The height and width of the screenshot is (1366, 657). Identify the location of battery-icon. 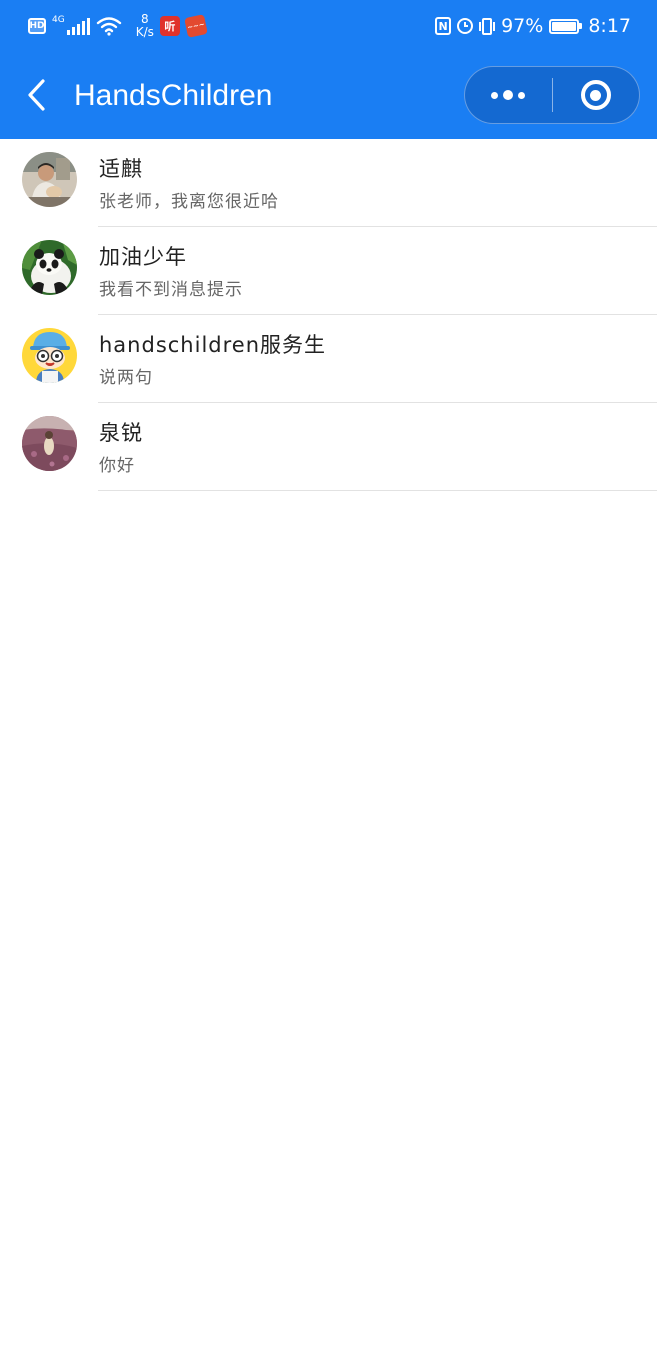
(566, 26).